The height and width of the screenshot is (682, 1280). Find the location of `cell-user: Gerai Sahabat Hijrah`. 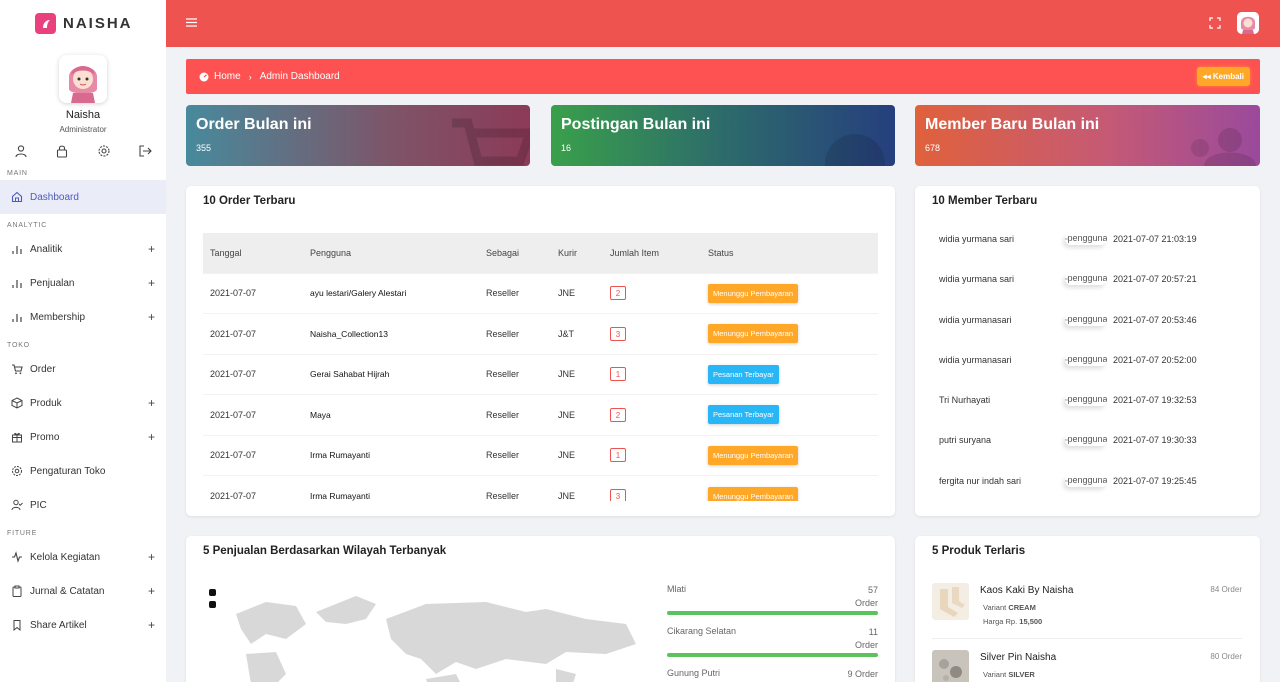

cell-user: Gerai Sahabat Hijrah is located at coordinates (391, 374).